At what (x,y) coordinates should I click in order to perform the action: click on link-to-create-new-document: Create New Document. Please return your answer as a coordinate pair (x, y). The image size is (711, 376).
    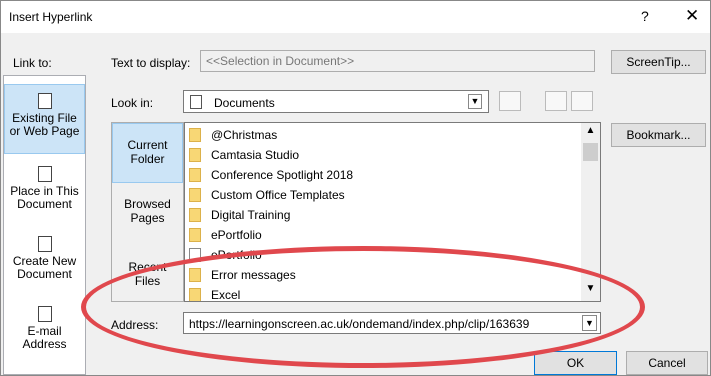
    Looking at the image, I should click on (44, 266).